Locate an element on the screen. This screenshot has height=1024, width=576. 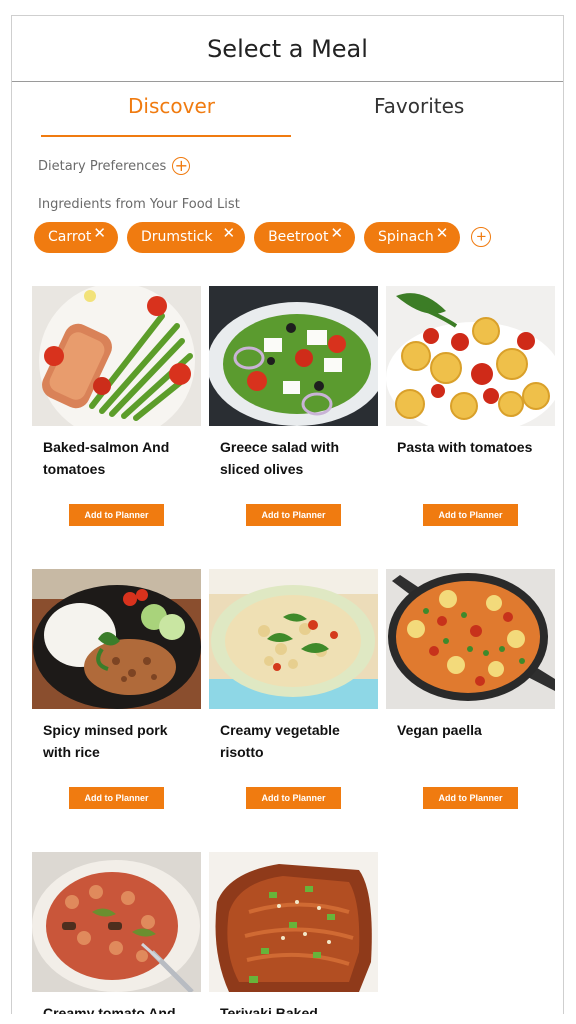
meal-card: Creamy tomato And is located at coordinates (116, 933).